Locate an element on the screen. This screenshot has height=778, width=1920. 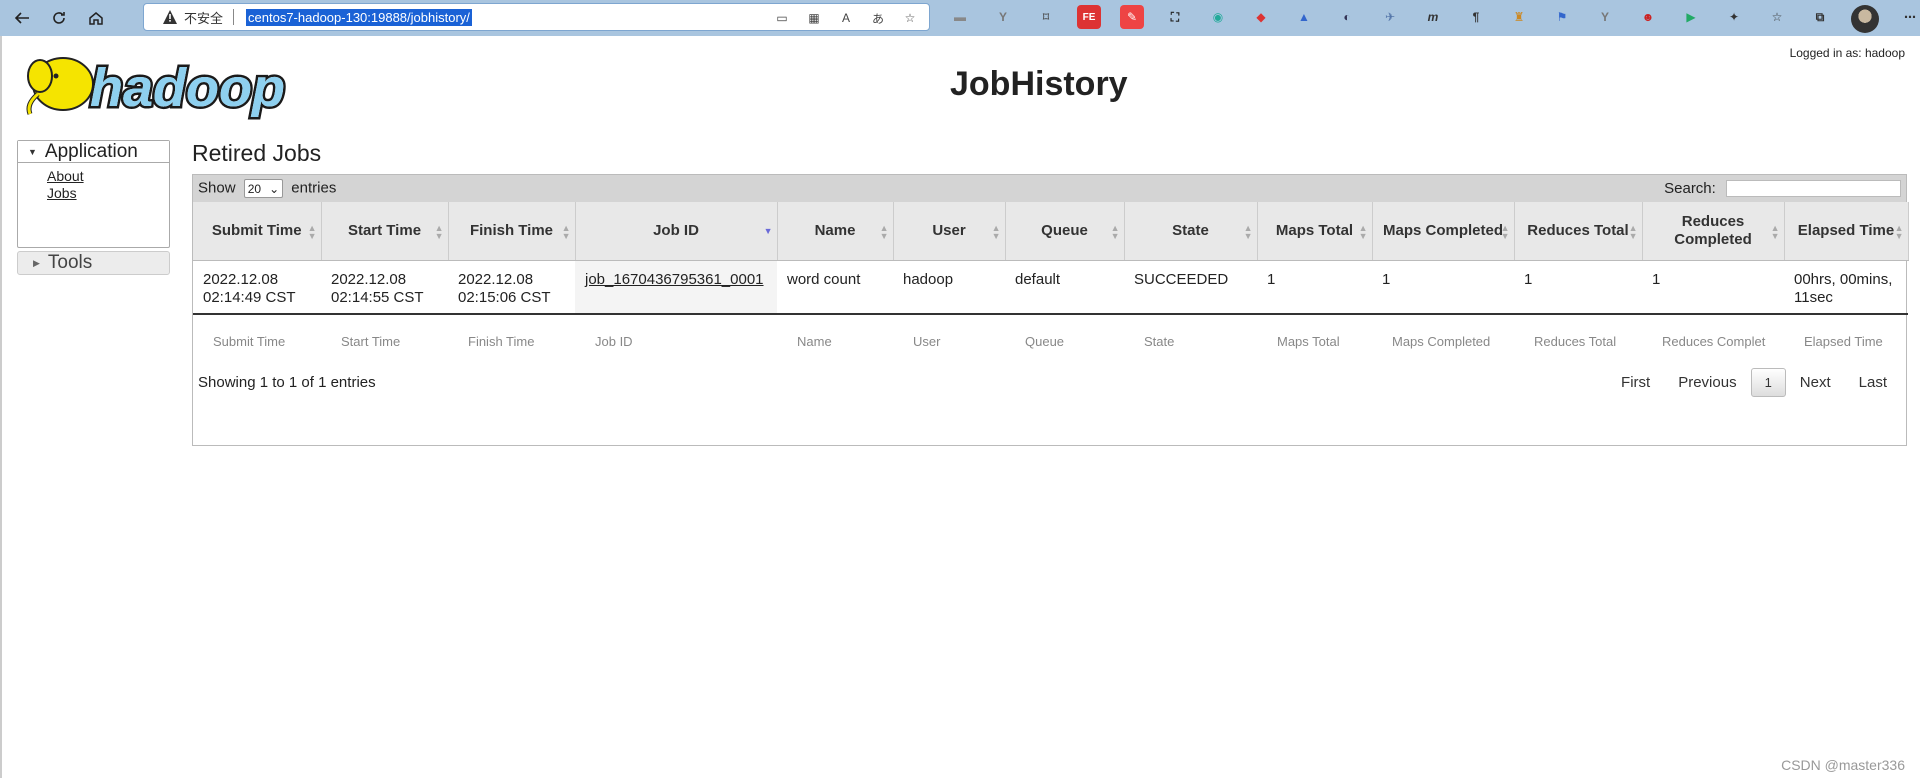
tool-extension-icon: ✎ is located at coordinates (1132, 17).